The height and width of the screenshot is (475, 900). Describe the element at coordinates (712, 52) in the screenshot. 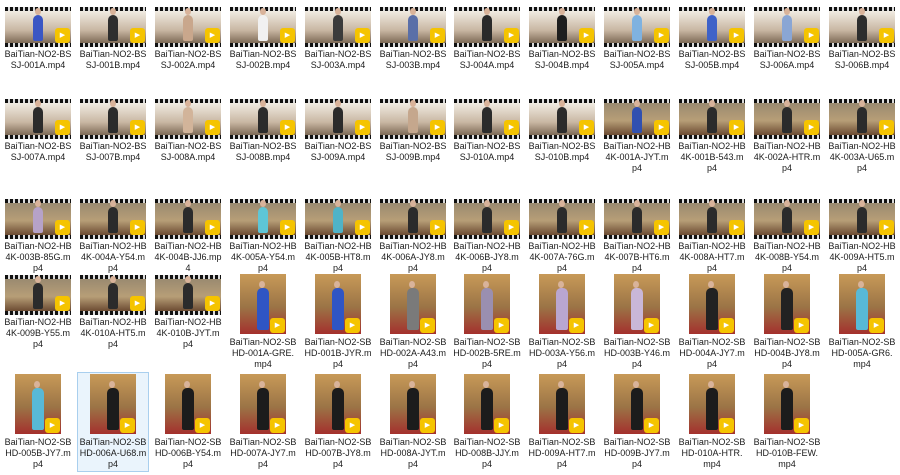

I see `file-item: ▶ BaiTian-NO2-BSSJ-005B.mp4` at that location.